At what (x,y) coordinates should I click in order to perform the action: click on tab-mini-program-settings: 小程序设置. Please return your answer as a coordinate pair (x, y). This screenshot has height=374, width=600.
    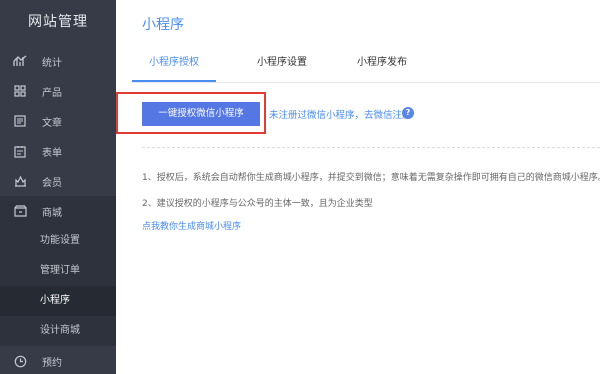
    Looking at the image, I should click on (282, 67).